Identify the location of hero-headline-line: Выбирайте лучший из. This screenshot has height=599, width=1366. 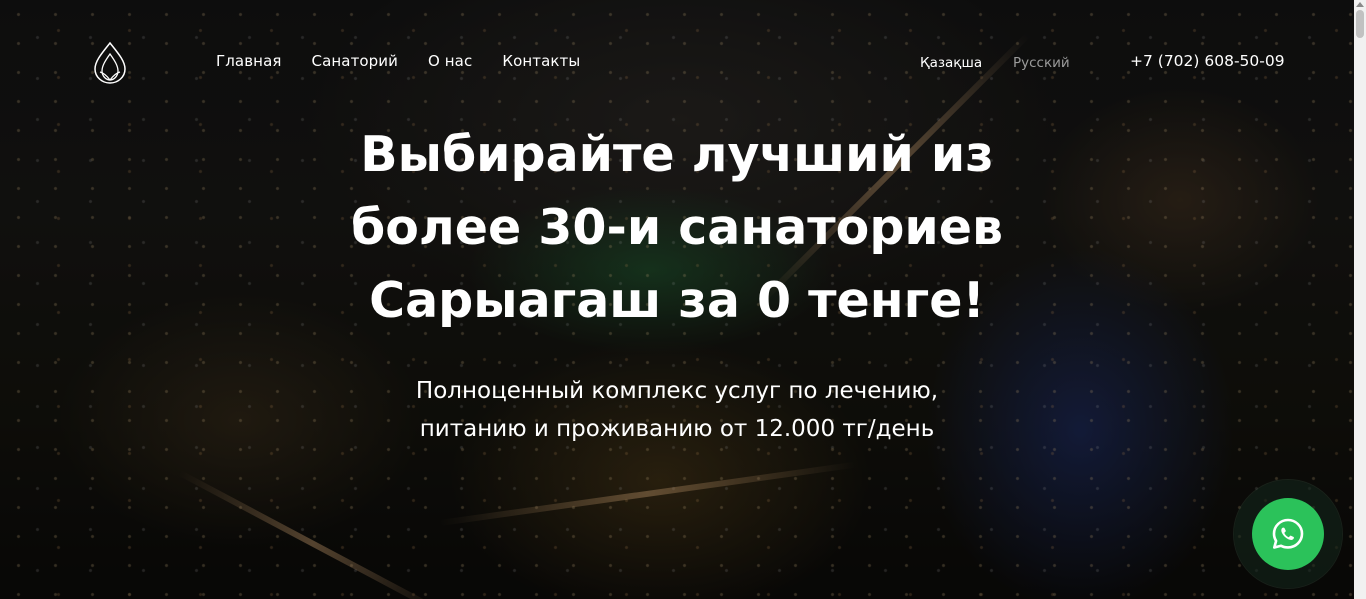
(677, 154).